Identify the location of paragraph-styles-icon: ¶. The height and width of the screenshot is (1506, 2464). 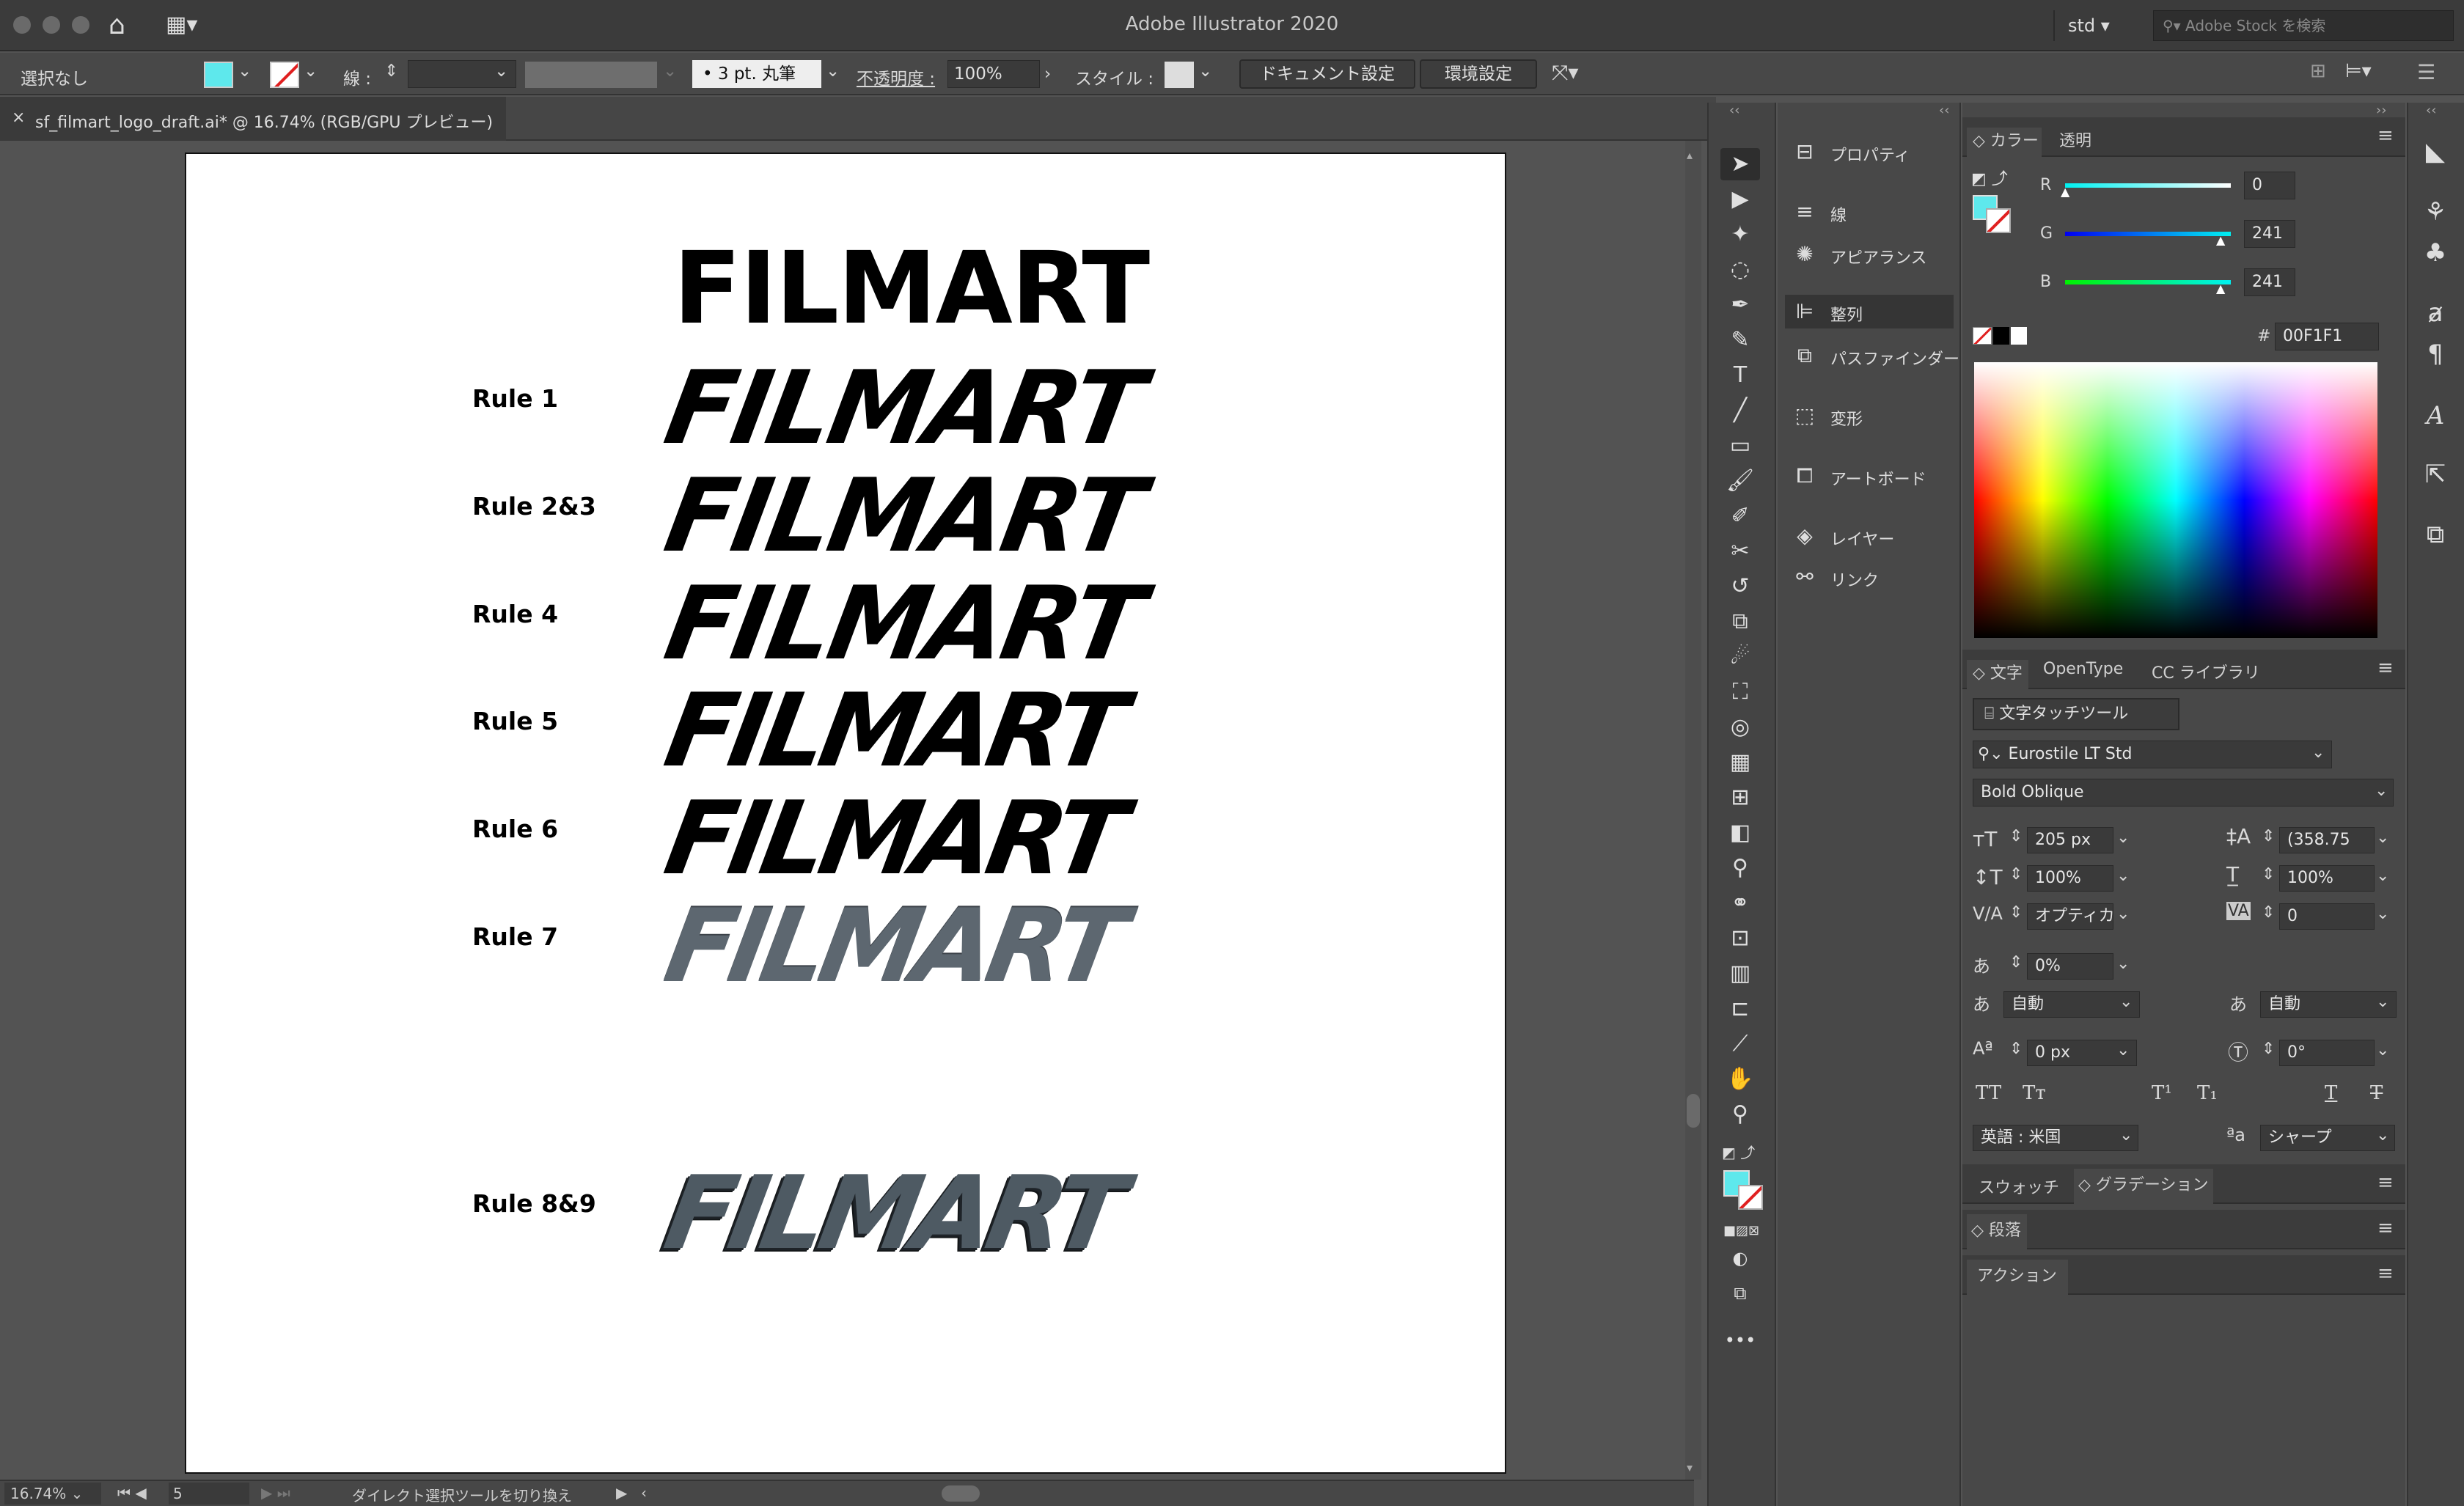
(2435, 354).